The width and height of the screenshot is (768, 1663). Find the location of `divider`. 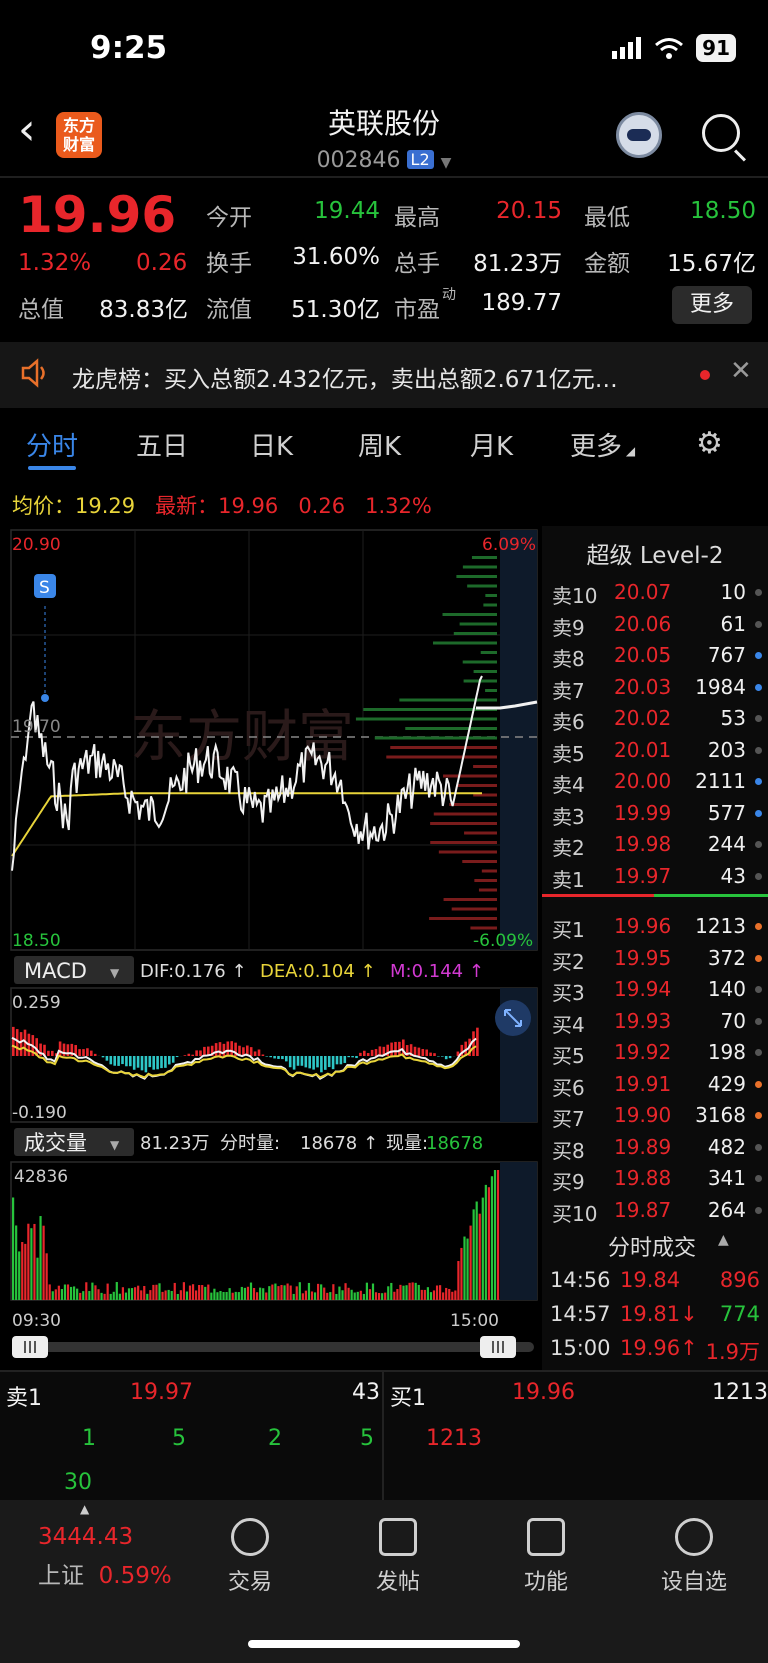

divider is located at coordinates (384, 1371).